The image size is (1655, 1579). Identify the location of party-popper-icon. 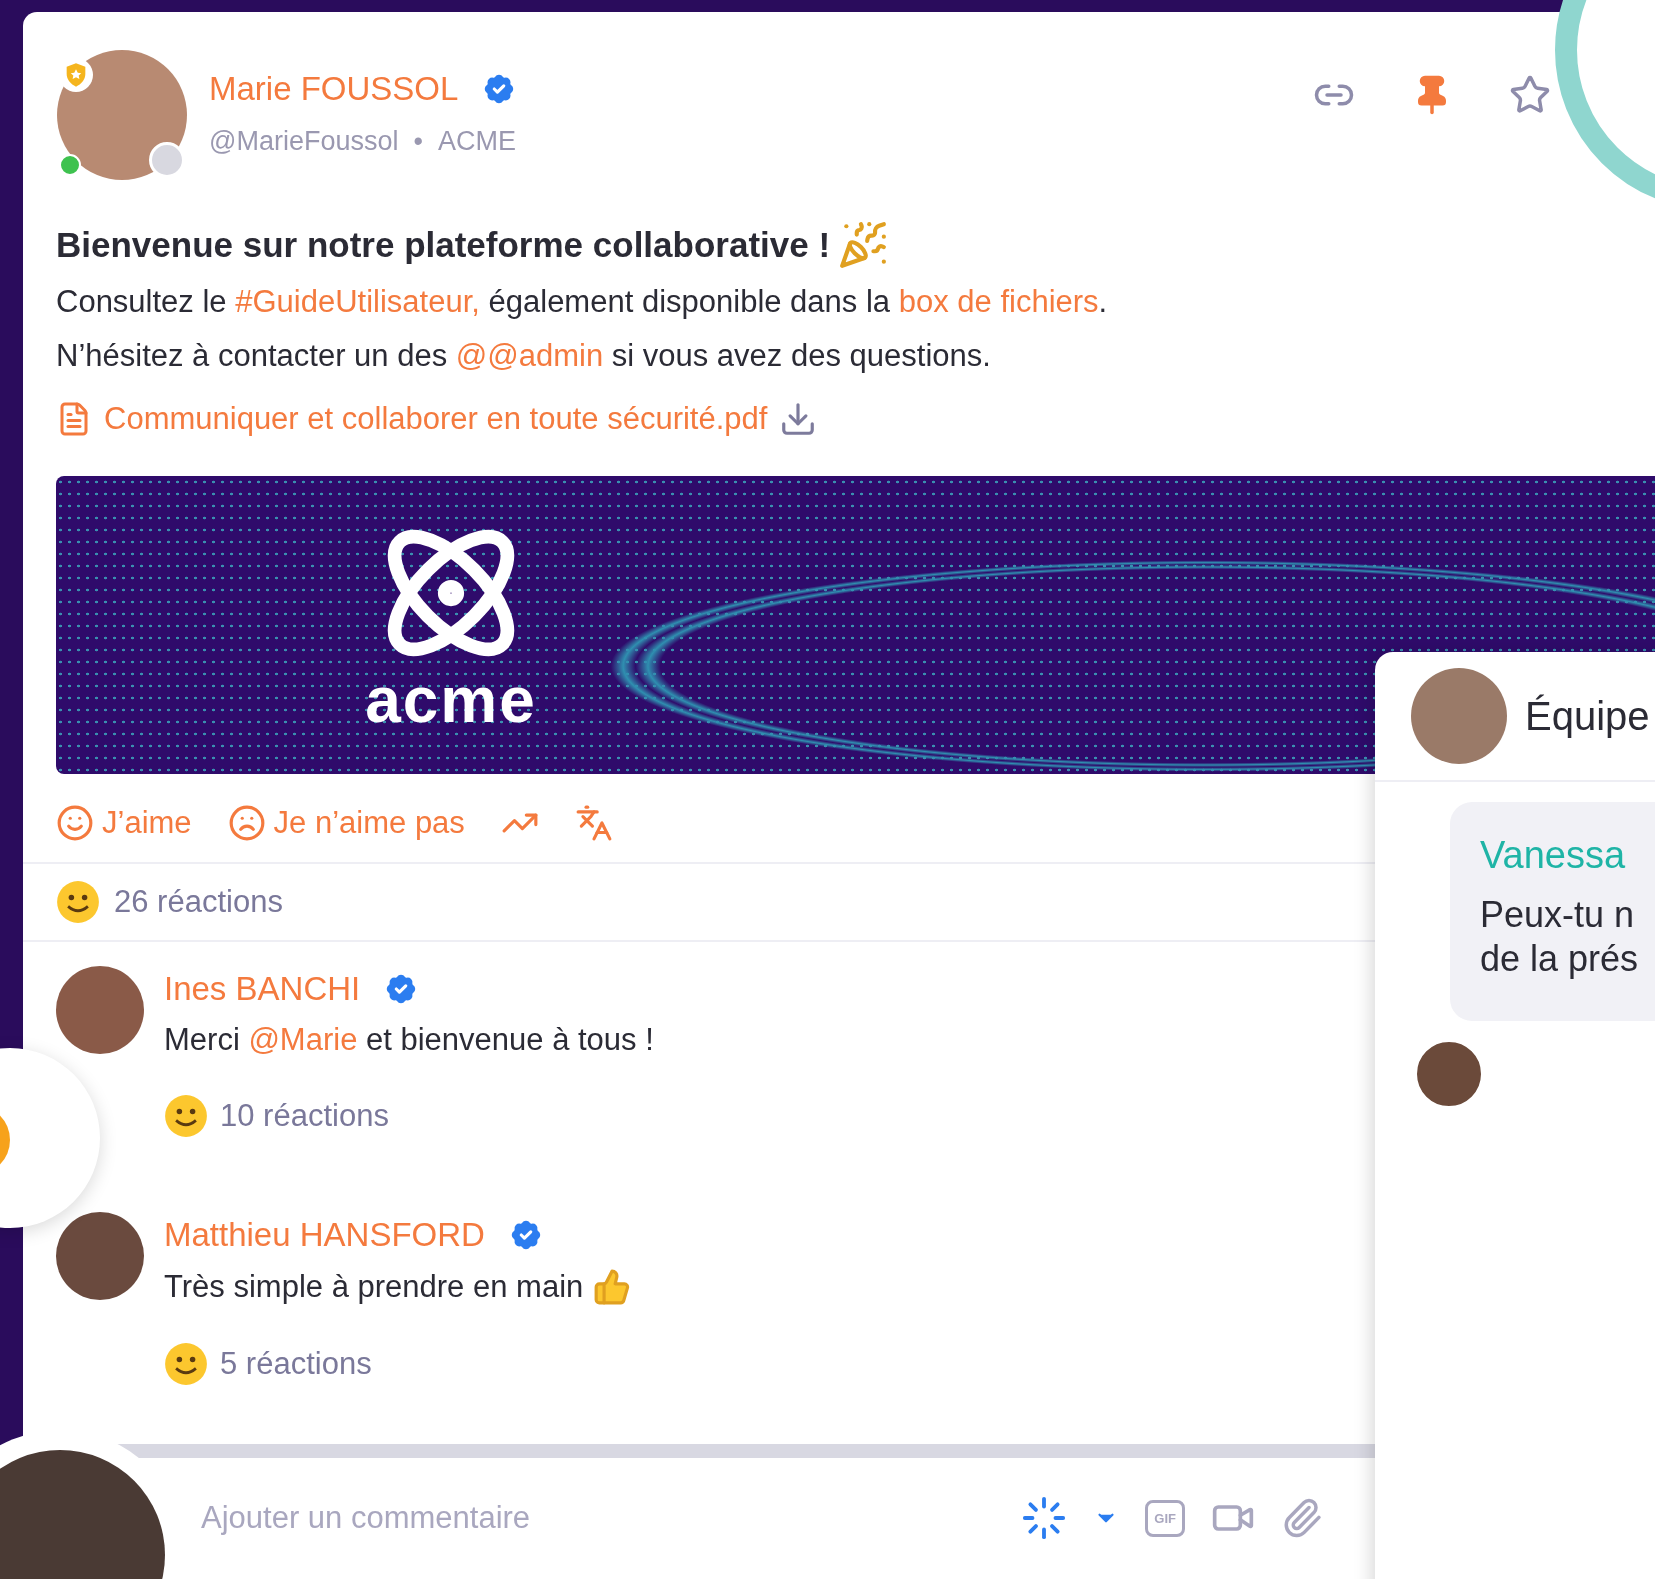
(863, 245).